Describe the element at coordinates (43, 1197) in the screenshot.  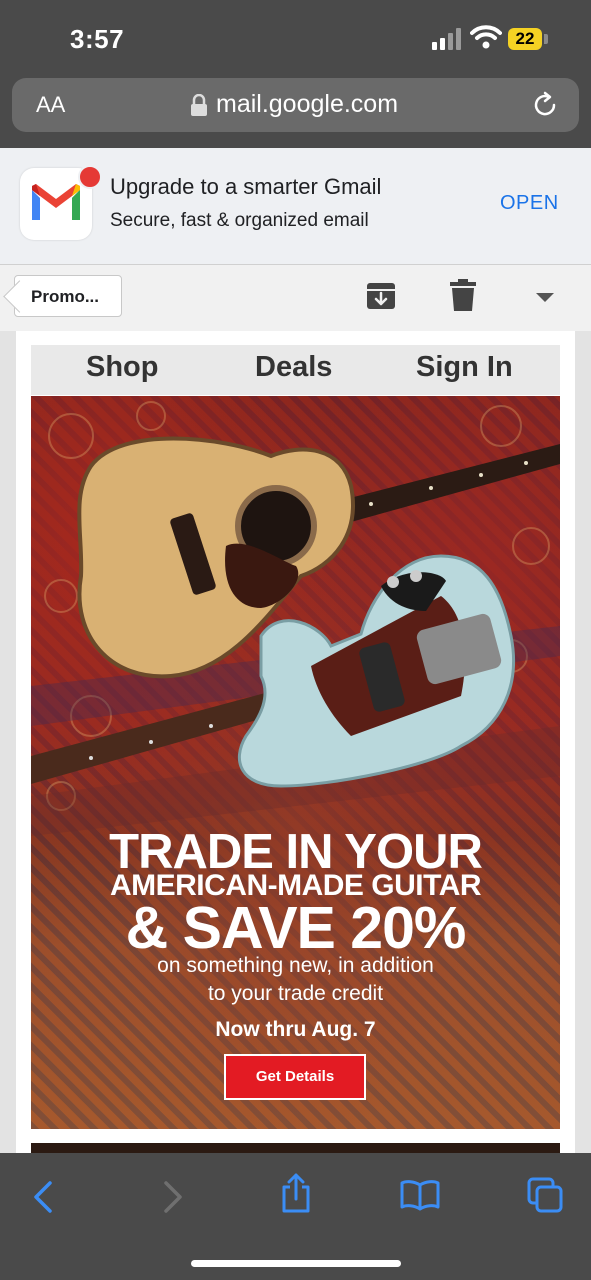
I see `back-arrow-icon` at that location.